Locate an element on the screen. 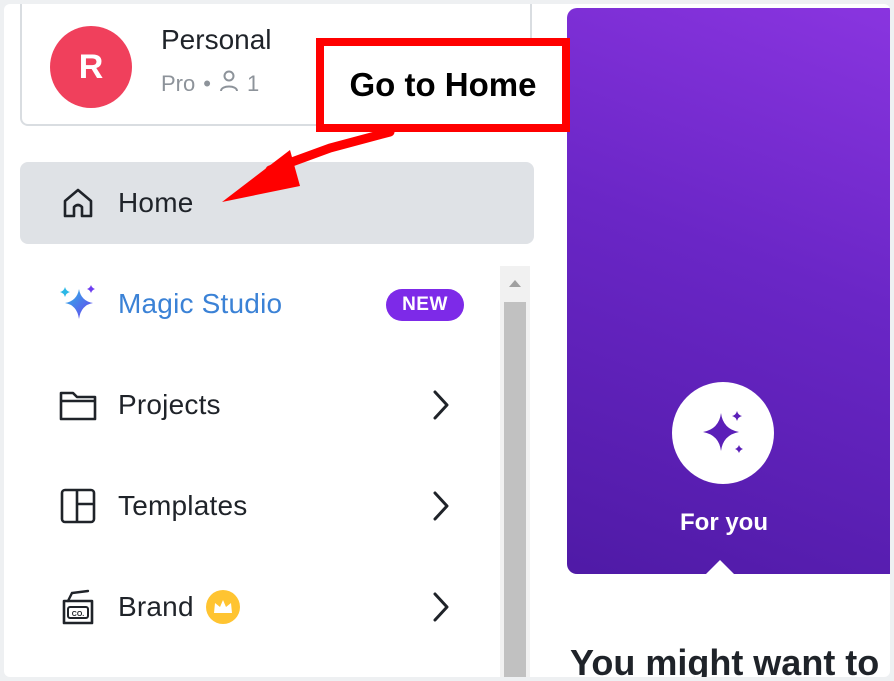 This screenshot has height=681, width=894. folder-icon is located at coordinates (78, 405).